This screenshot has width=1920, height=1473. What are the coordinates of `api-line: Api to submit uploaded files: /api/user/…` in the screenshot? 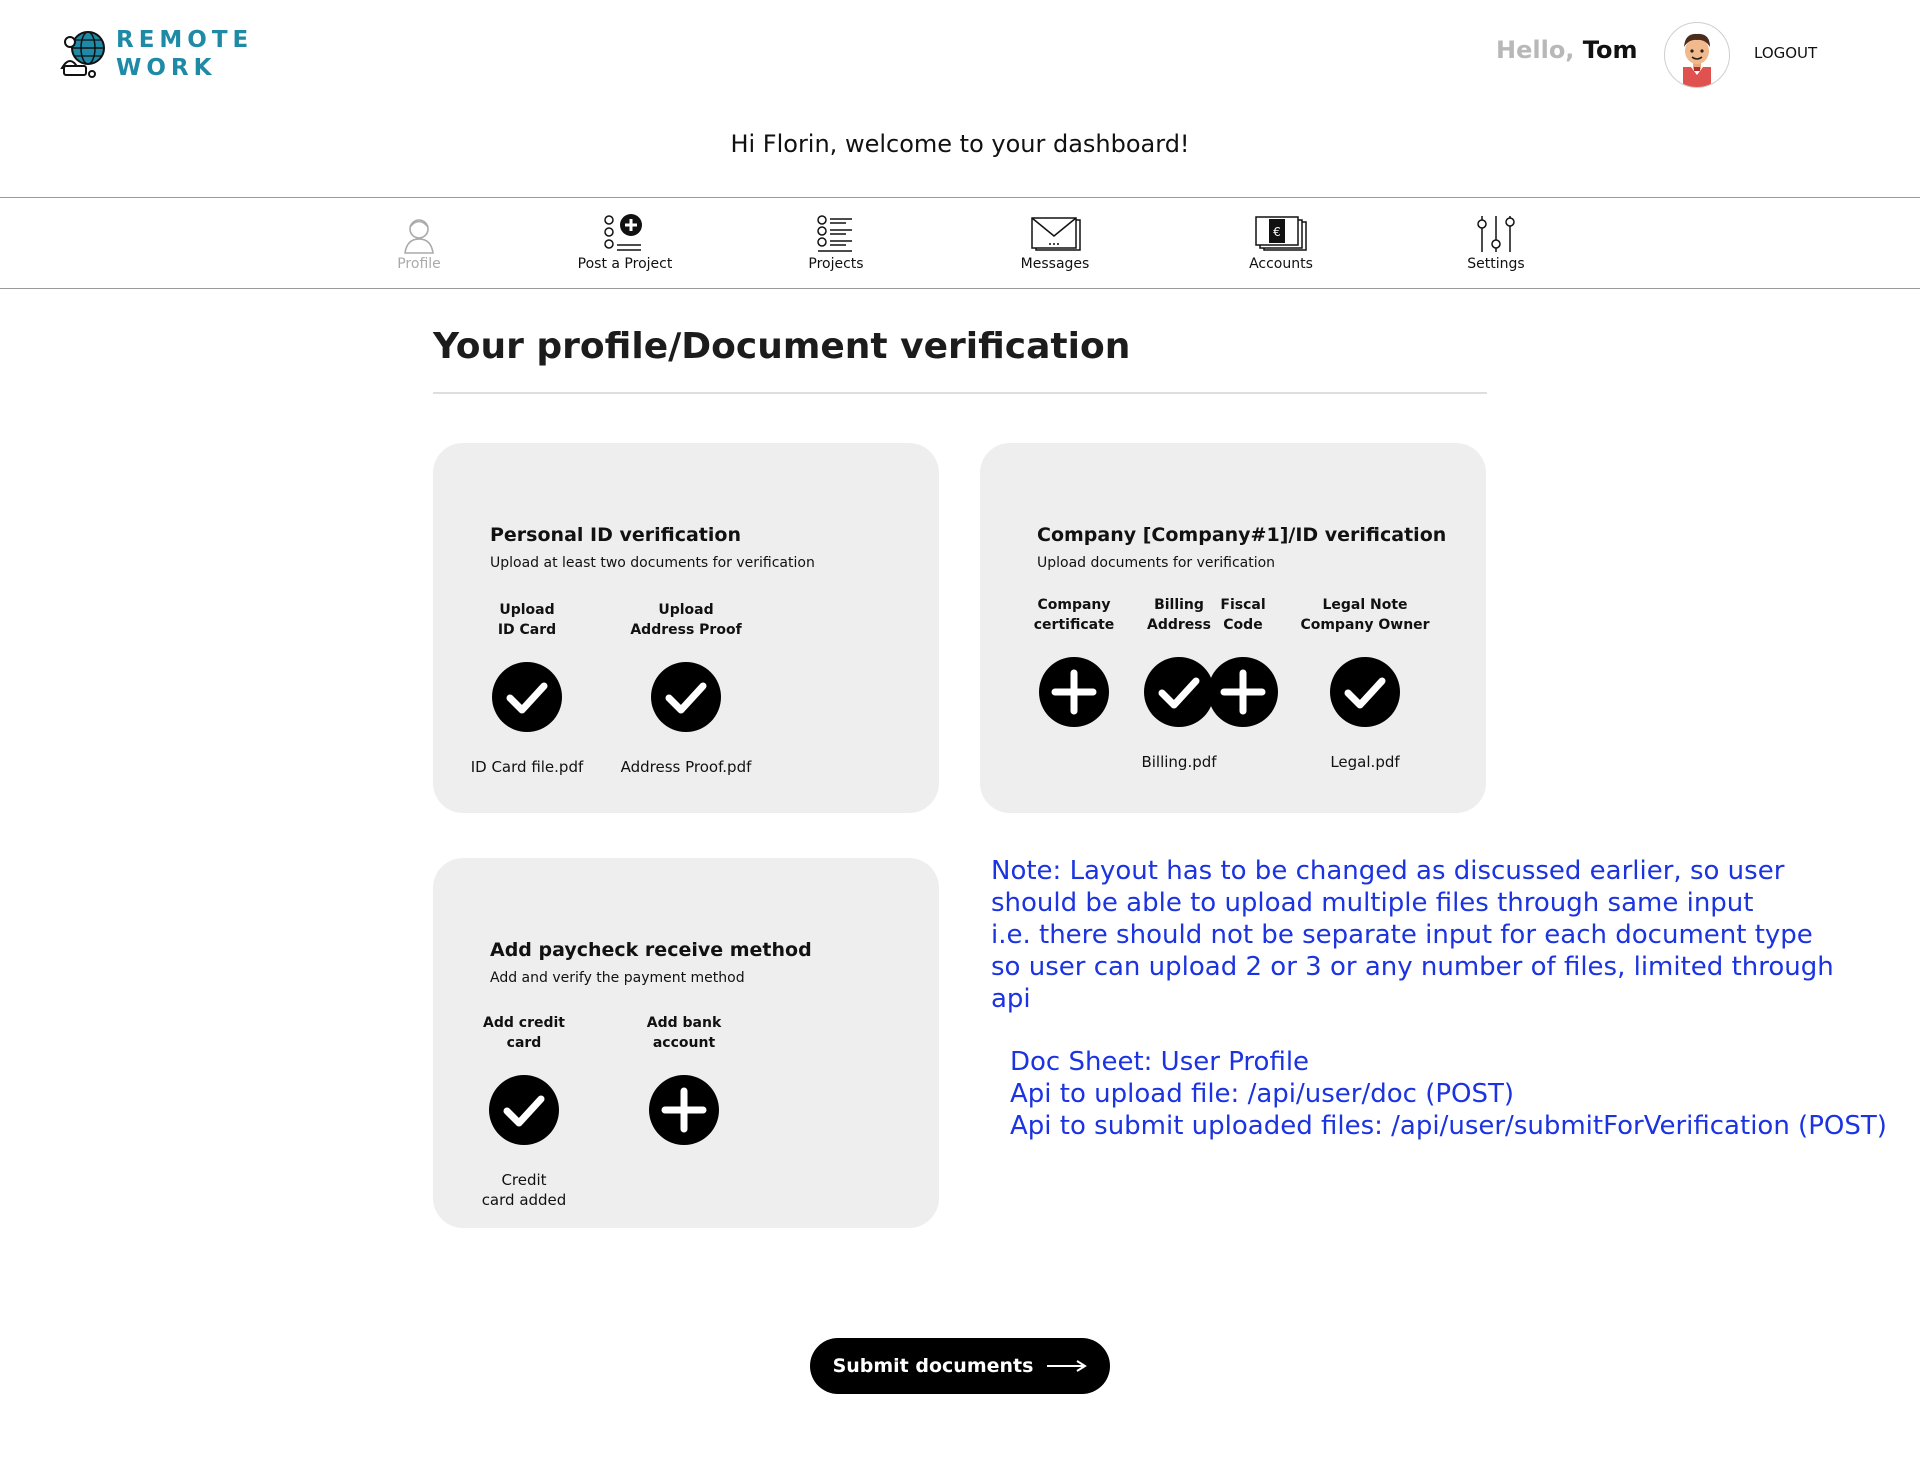 It's located at (1448, 1126).